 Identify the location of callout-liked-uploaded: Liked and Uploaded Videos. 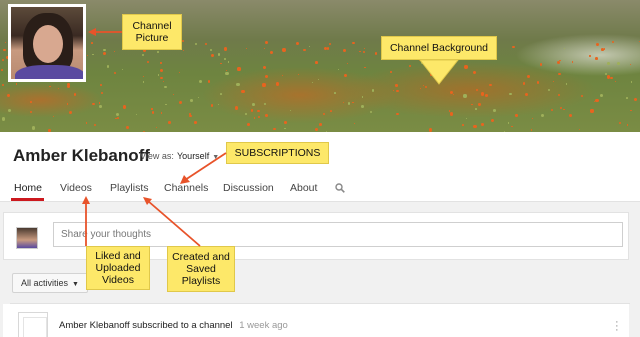
(118, 268).